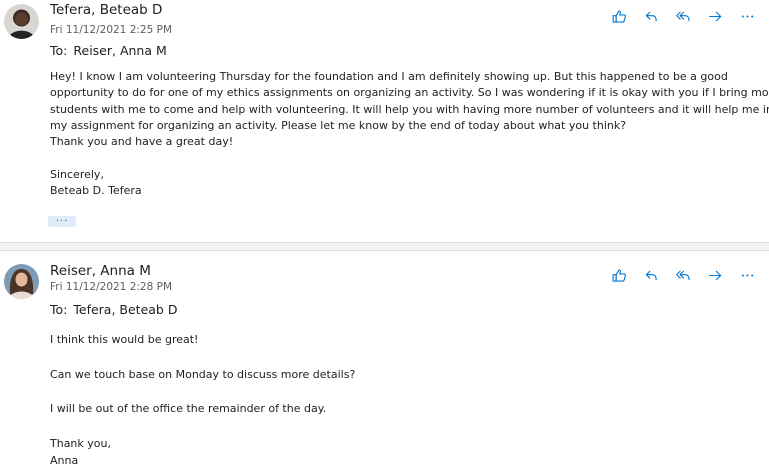  Describe the element at coordinates (111, 287) in the screenshot. I see `sent-date: Fri 11/12/2021 2:28 PM` at that location.